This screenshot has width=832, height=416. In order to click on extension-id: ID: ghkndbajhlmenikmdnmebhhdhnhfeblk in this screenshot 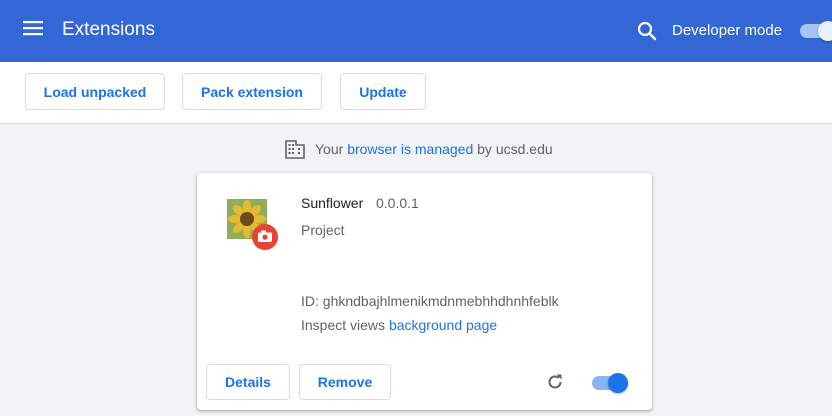, I will do `click(430, 301)`.